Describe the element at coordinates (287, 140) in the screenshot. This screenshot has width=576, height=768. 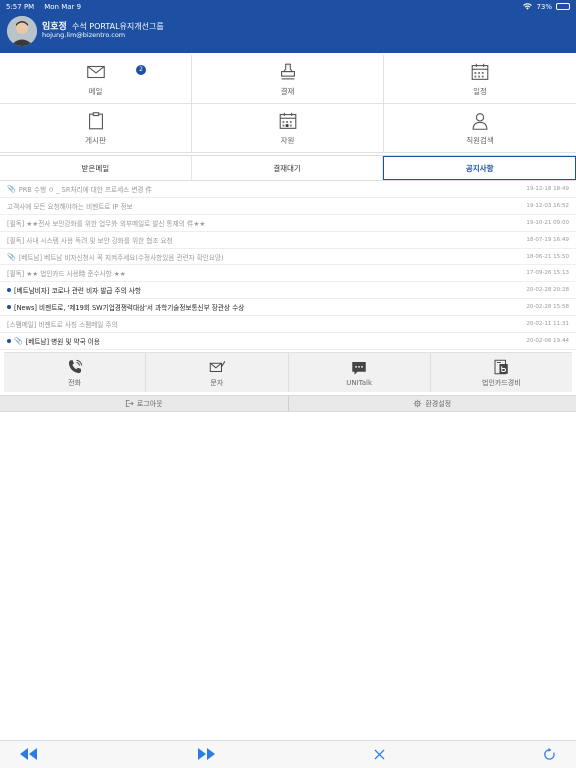
I see `menu-resource-label: 자원` at that location.